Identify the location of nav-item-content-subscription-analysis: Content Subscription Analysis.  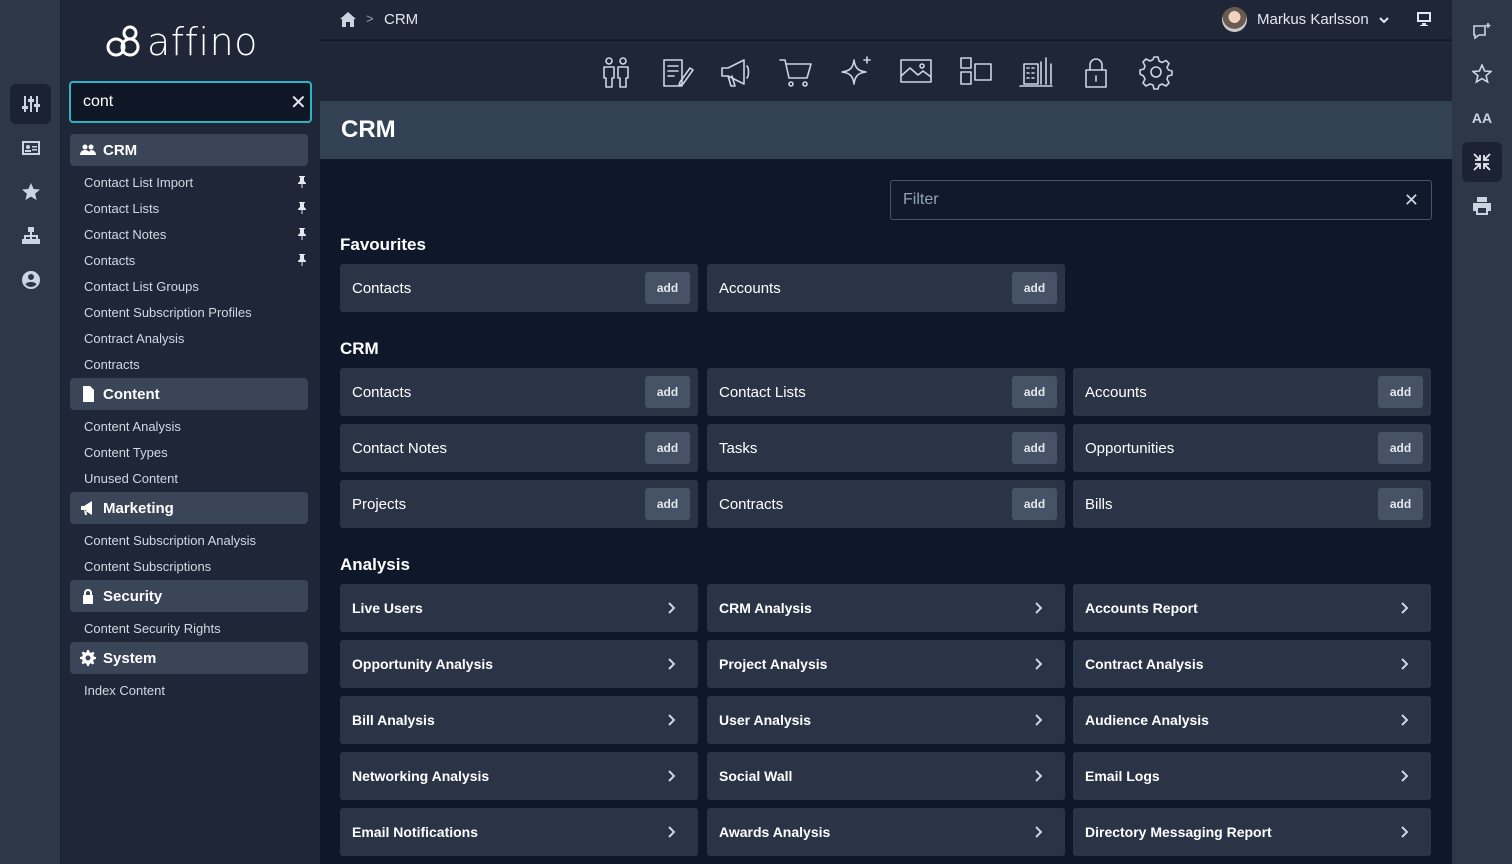
(196, 540).